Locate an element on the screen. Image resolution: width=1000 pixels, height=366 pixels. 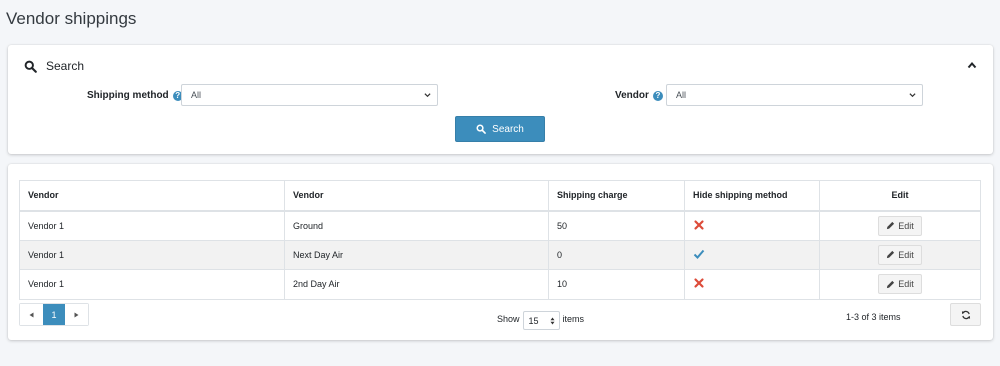
pager-page-button: 1 is located at coordinates (54, 314).